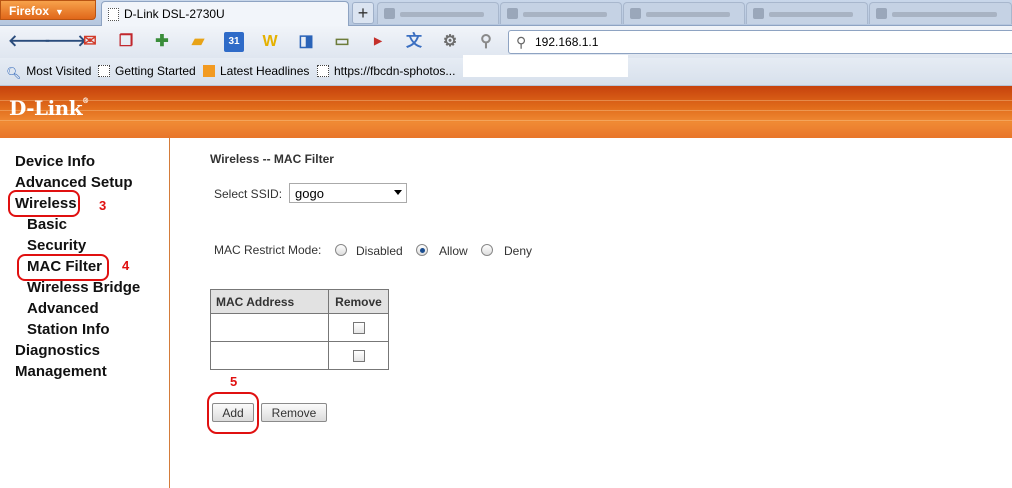 The image size is (1012, 488). I want to click on annotation-step-5: 5, so click(234, 381).